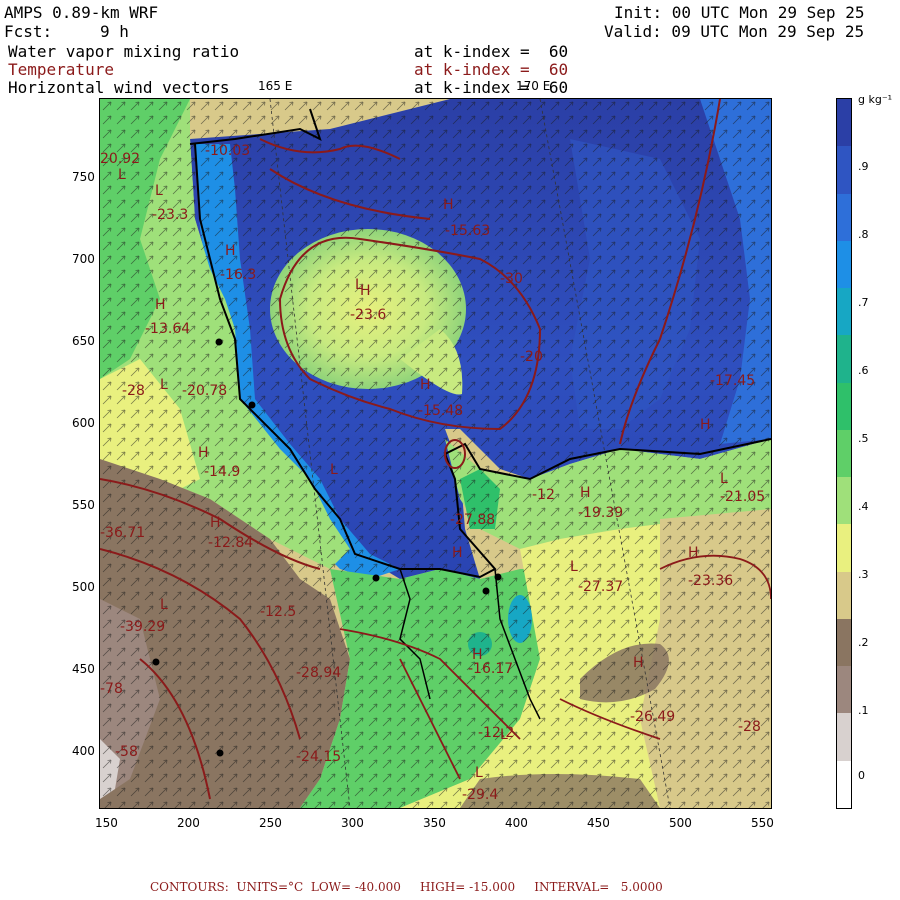  What do you see at coordinates (167, 329) in the screenshot?
I see `temperature-label: -13.64` at bounding box center [167, 329].